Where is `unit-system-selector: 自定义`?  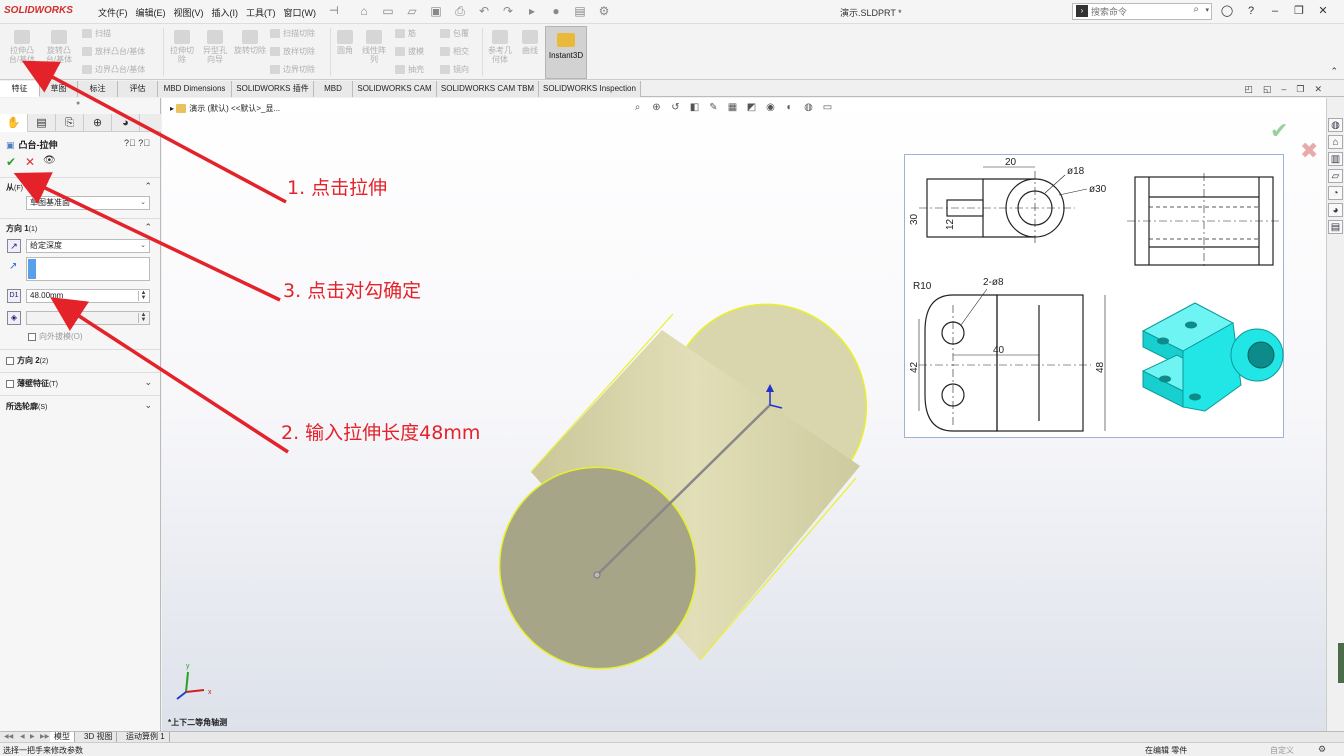
unit-system-selector: 自定义 is located at coordinates (1282, 750).